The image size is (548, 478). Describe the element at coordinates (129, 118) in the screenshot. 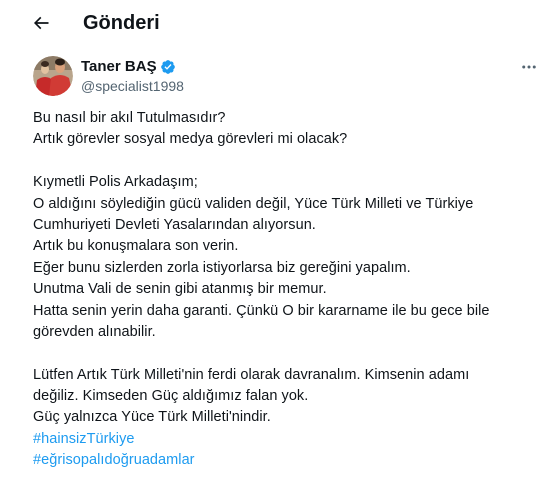

I see `tweet-line: Bu nasıl bir akıl Tutulmasıdır?` at that location.